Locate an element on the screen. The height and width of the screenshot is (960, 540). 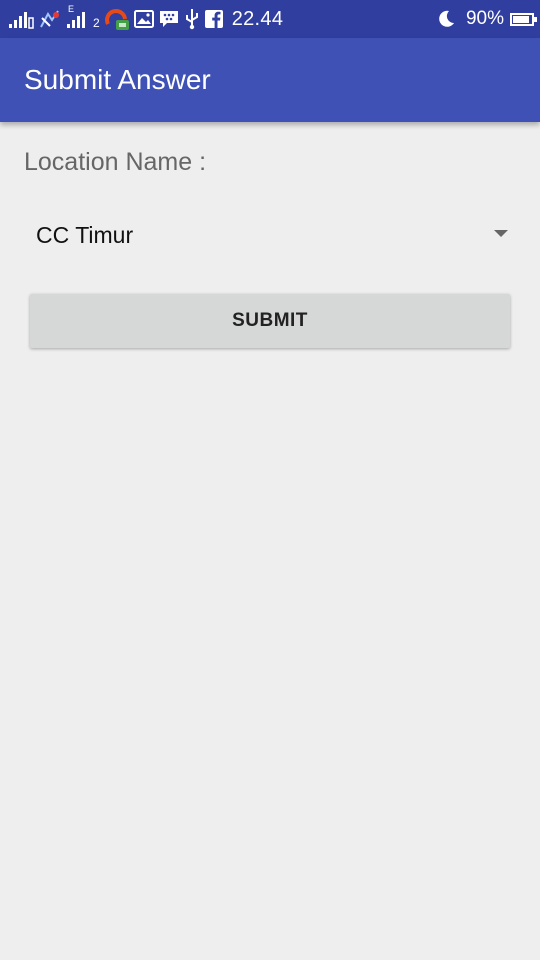
clock-time: 22.44 is located at coordinates (257, 18).